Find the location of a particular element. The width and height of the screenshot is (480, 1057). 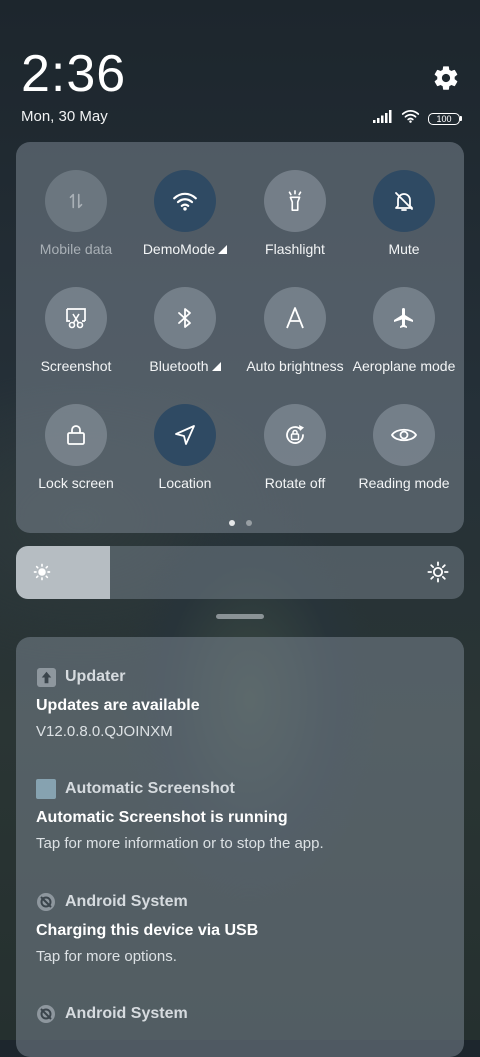

signal-icon is located at coordinates (383, 118).